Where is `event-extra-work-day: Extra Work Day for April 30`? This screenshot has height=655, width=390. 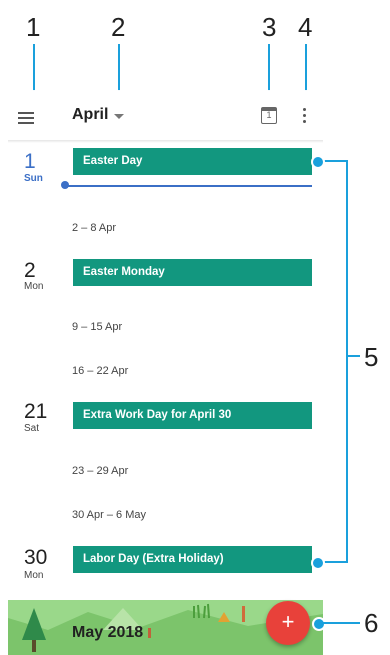
event-extra-work-day: Extra Work Day for April 30 is located at coordinates (192, 415).